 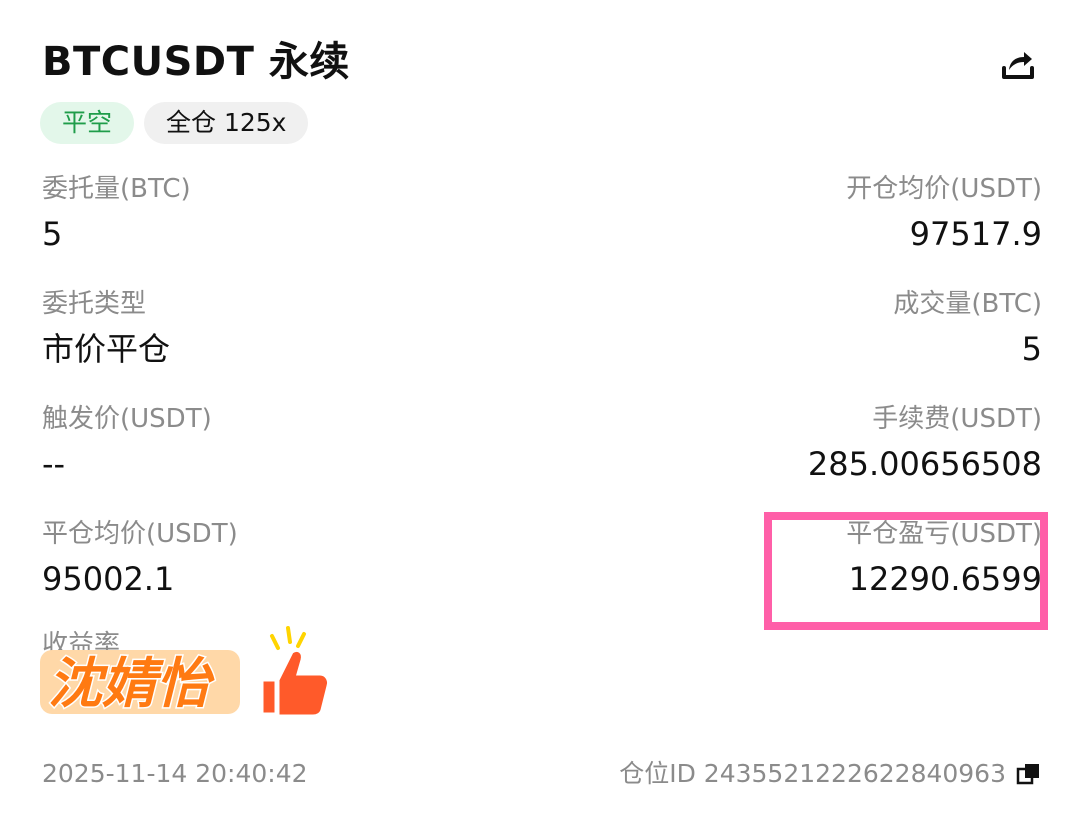 What do you see at coordinates (127, 444) in the screenshot?
I see `trigger-price-field: 触发价(USDT) --` at bounding box center [127, 444].